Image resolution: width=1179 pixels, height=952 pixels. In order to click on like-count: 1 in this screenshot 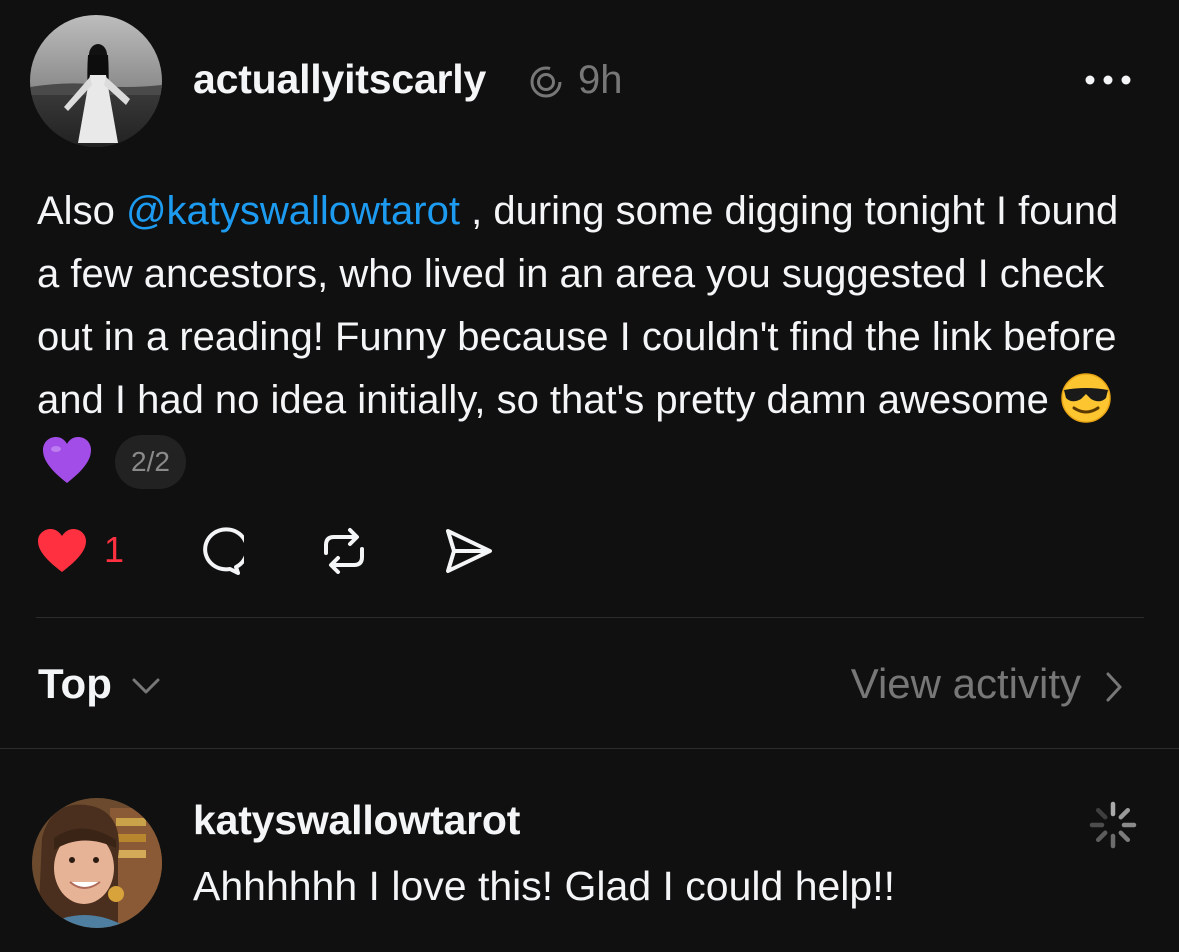, I will do `click(114, 549)`.